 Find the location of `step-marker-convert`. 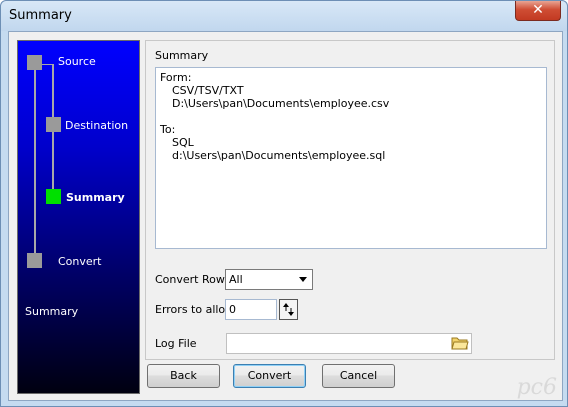

step-marker-convert is located at coordinates (34, 260).